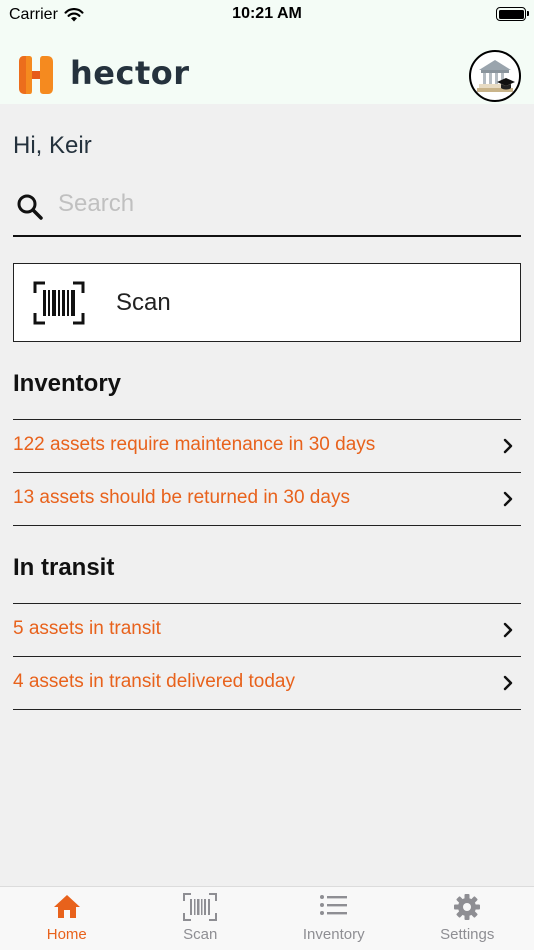 Image resolution: width=534 pixels, height=950 pixels. I want to click on tab-label: Inventory, so click(333, 934).